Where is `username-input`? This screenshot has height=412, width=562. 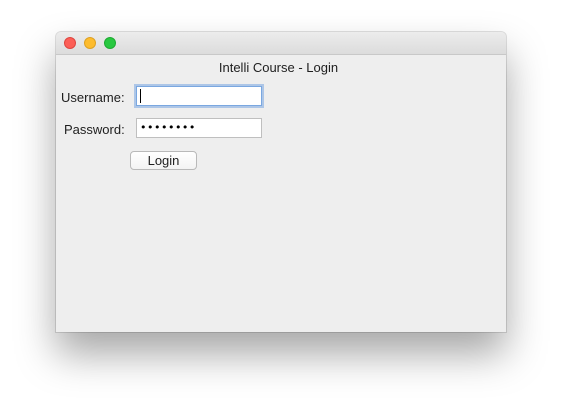
username-input is located at coordinates (199, 96).